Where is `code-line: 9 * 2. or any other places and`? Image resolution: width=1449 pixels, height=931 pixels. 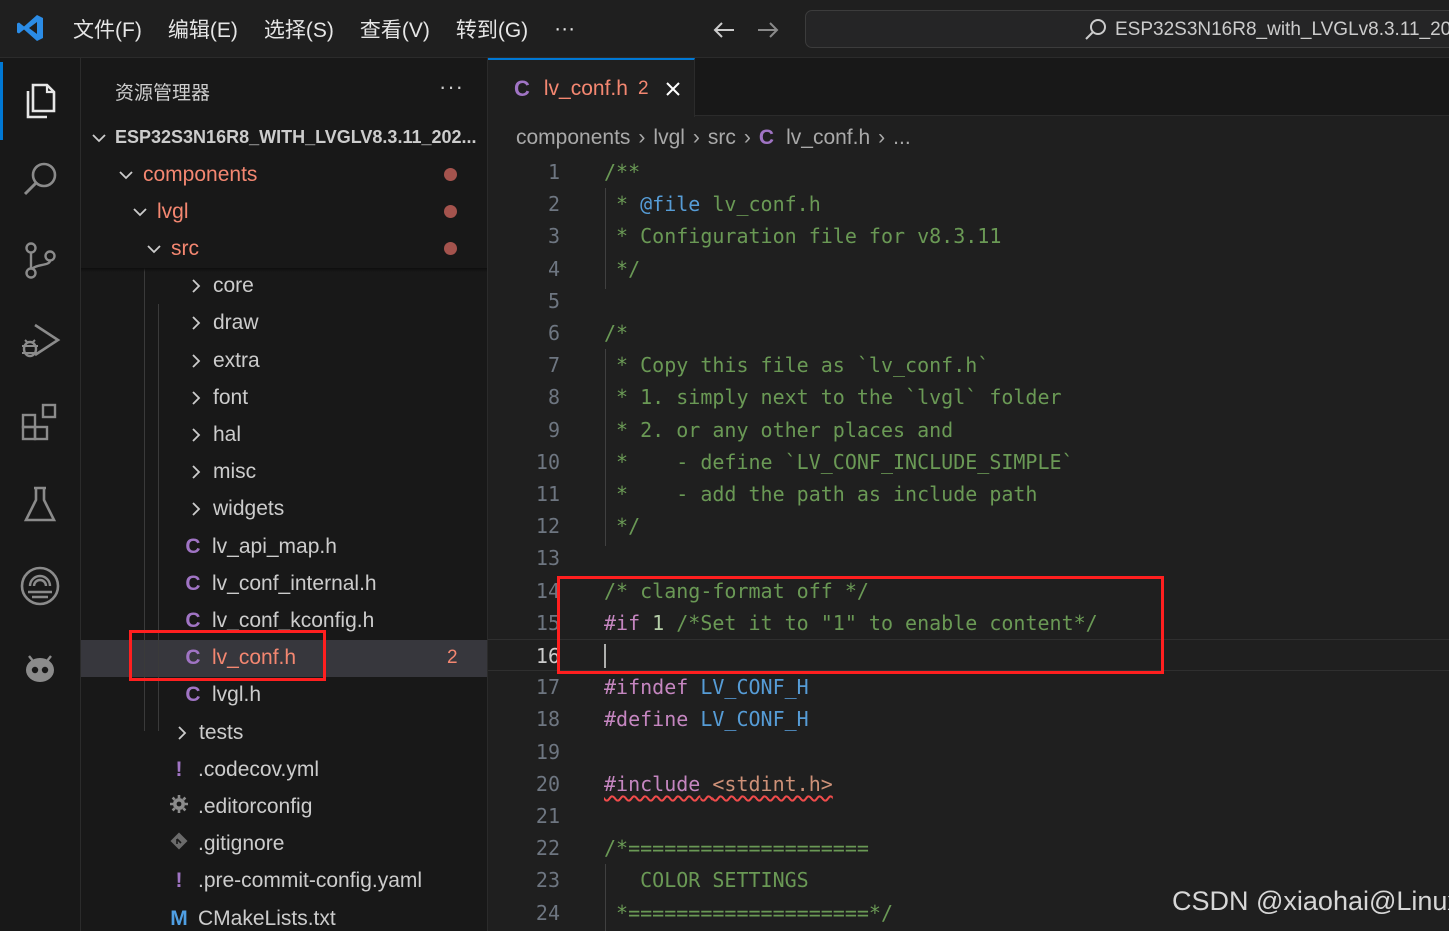 code-line: 9 * 2. or any other places and is located at coordinates (968, 430).